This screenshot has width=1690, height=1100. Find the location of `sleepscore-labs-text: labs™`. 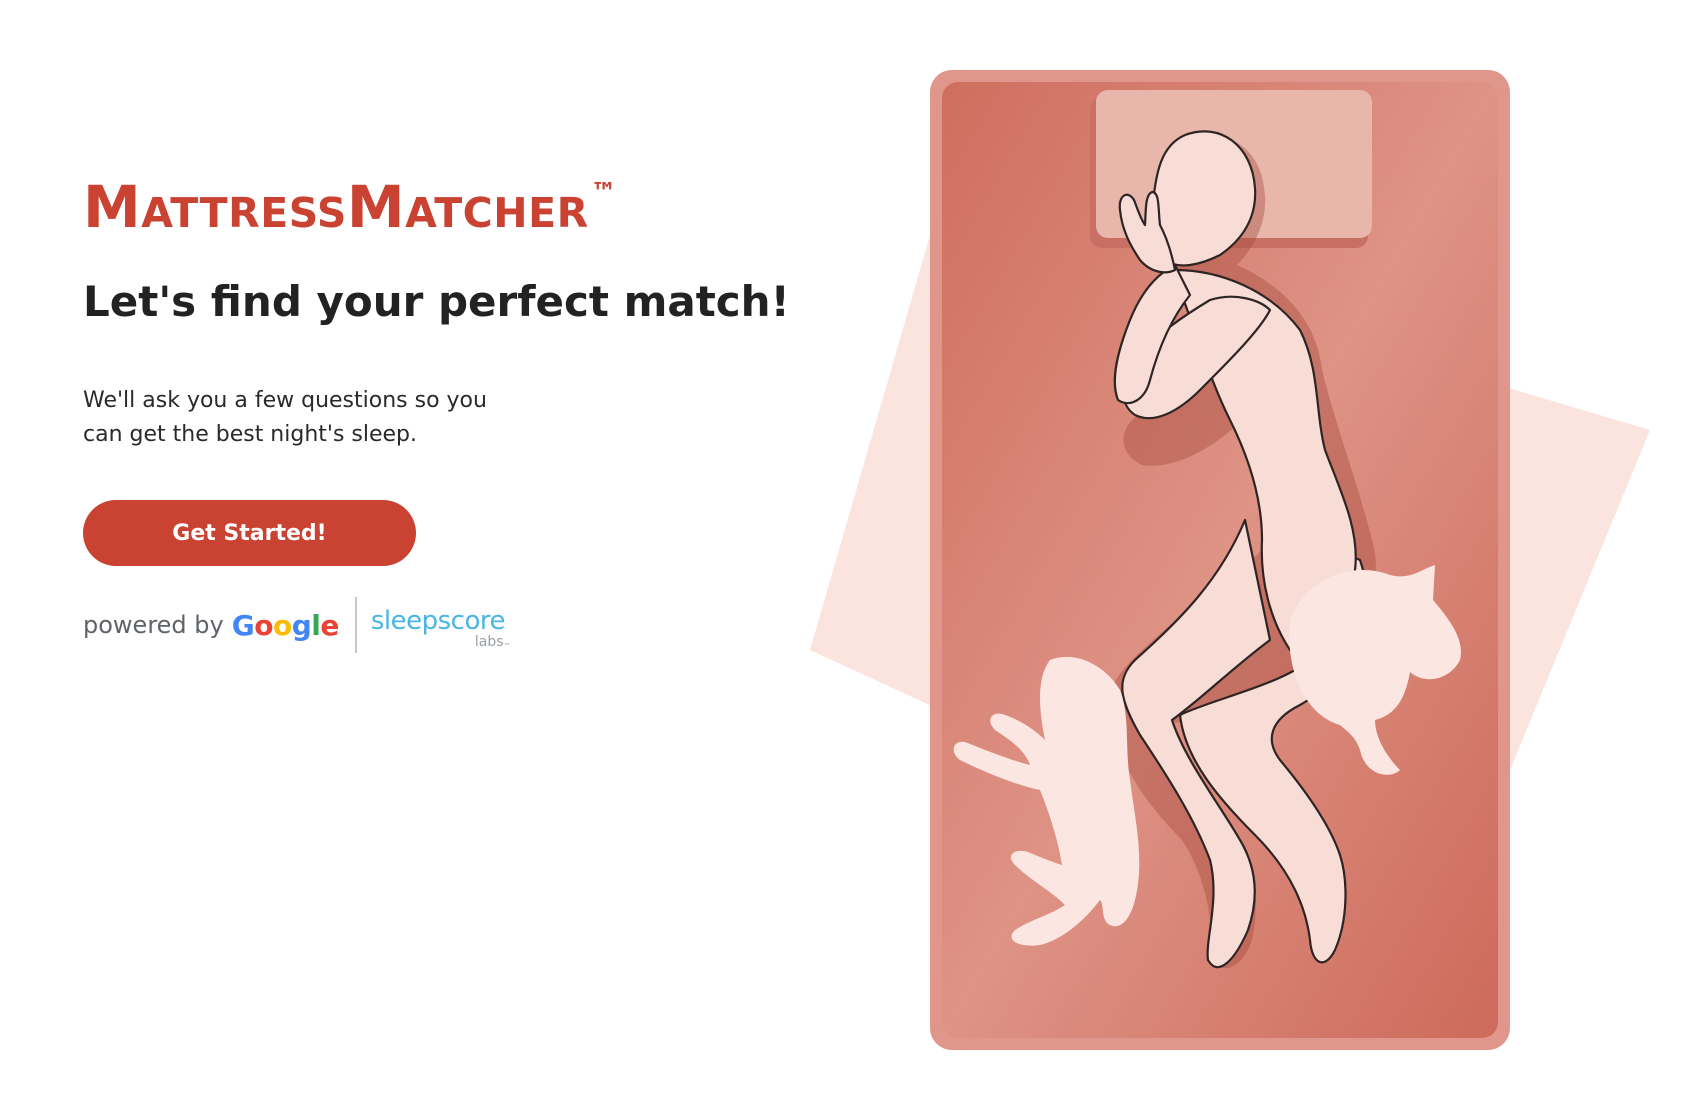

sleepscore-labs-text: labs™ is located at coordinates (493, 642).